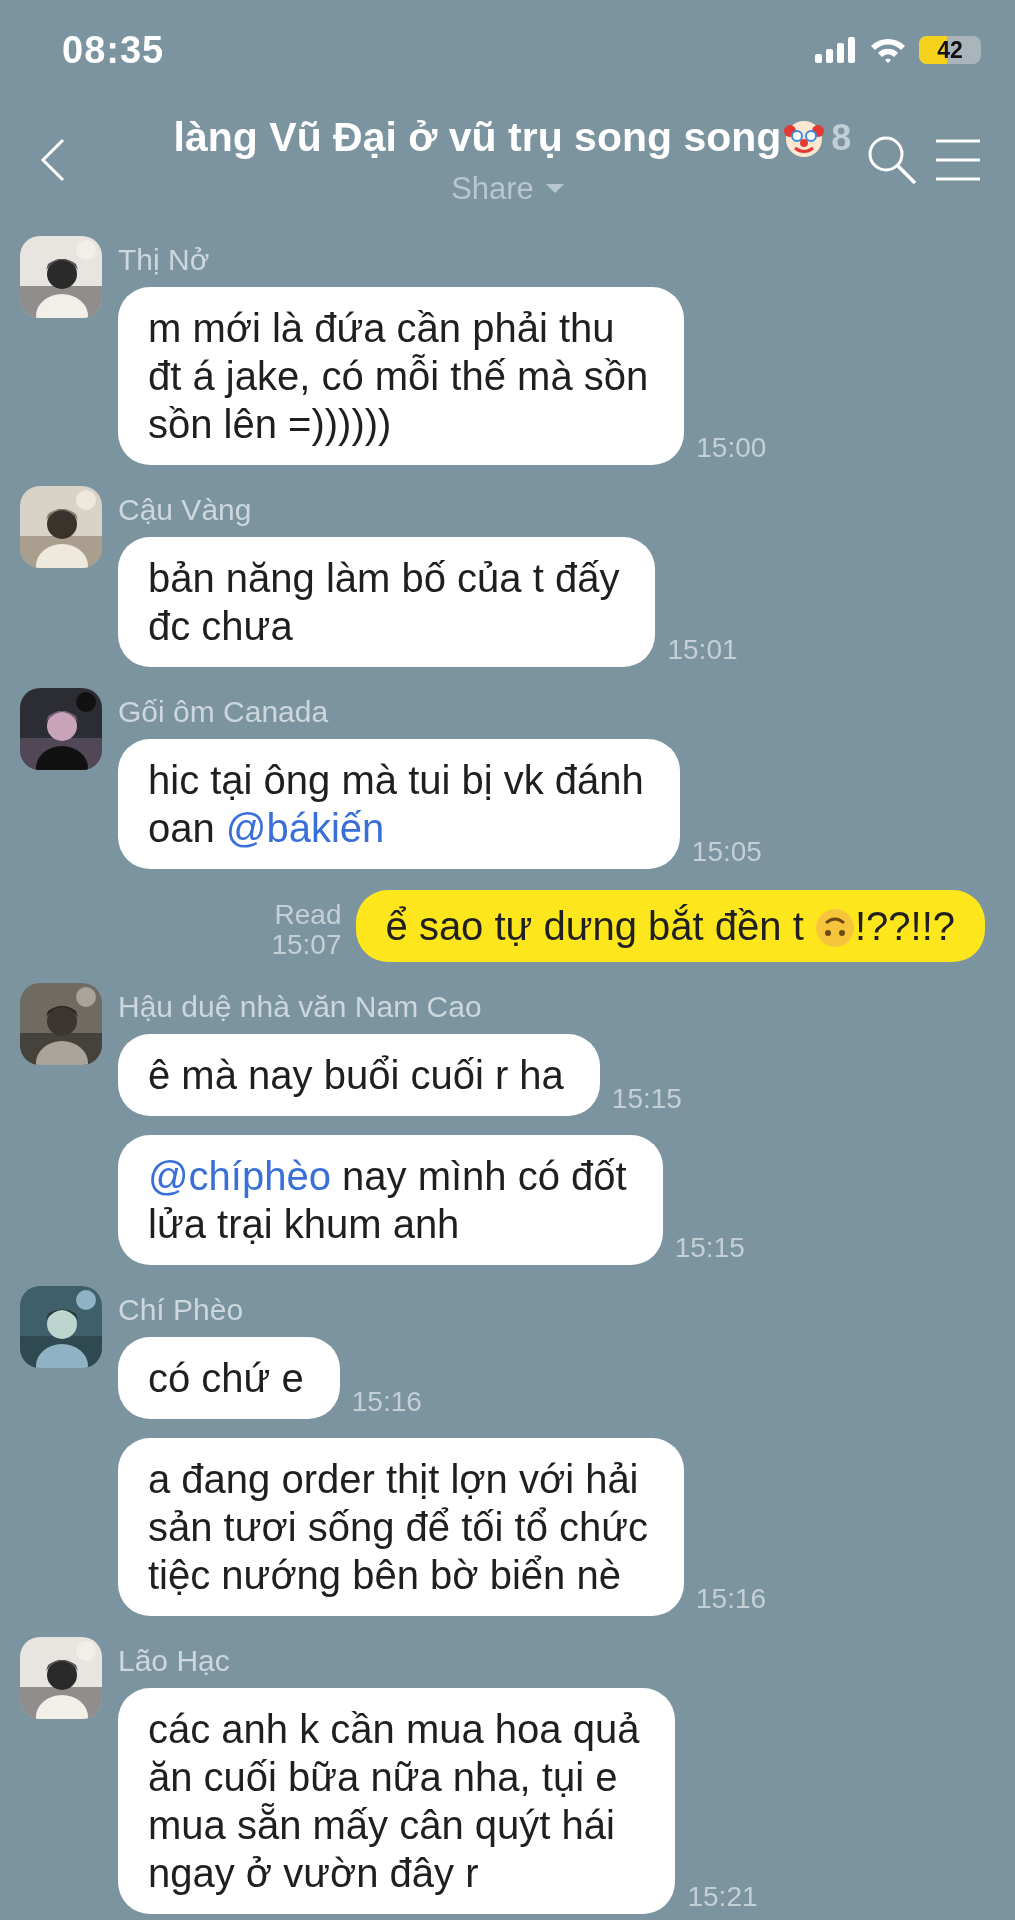 This screenshot has height=1920, width=1015. What do you see at coordinates (888, 50) in the screenshot?
I see `wifi-icon` at bounding box center [888, 50].